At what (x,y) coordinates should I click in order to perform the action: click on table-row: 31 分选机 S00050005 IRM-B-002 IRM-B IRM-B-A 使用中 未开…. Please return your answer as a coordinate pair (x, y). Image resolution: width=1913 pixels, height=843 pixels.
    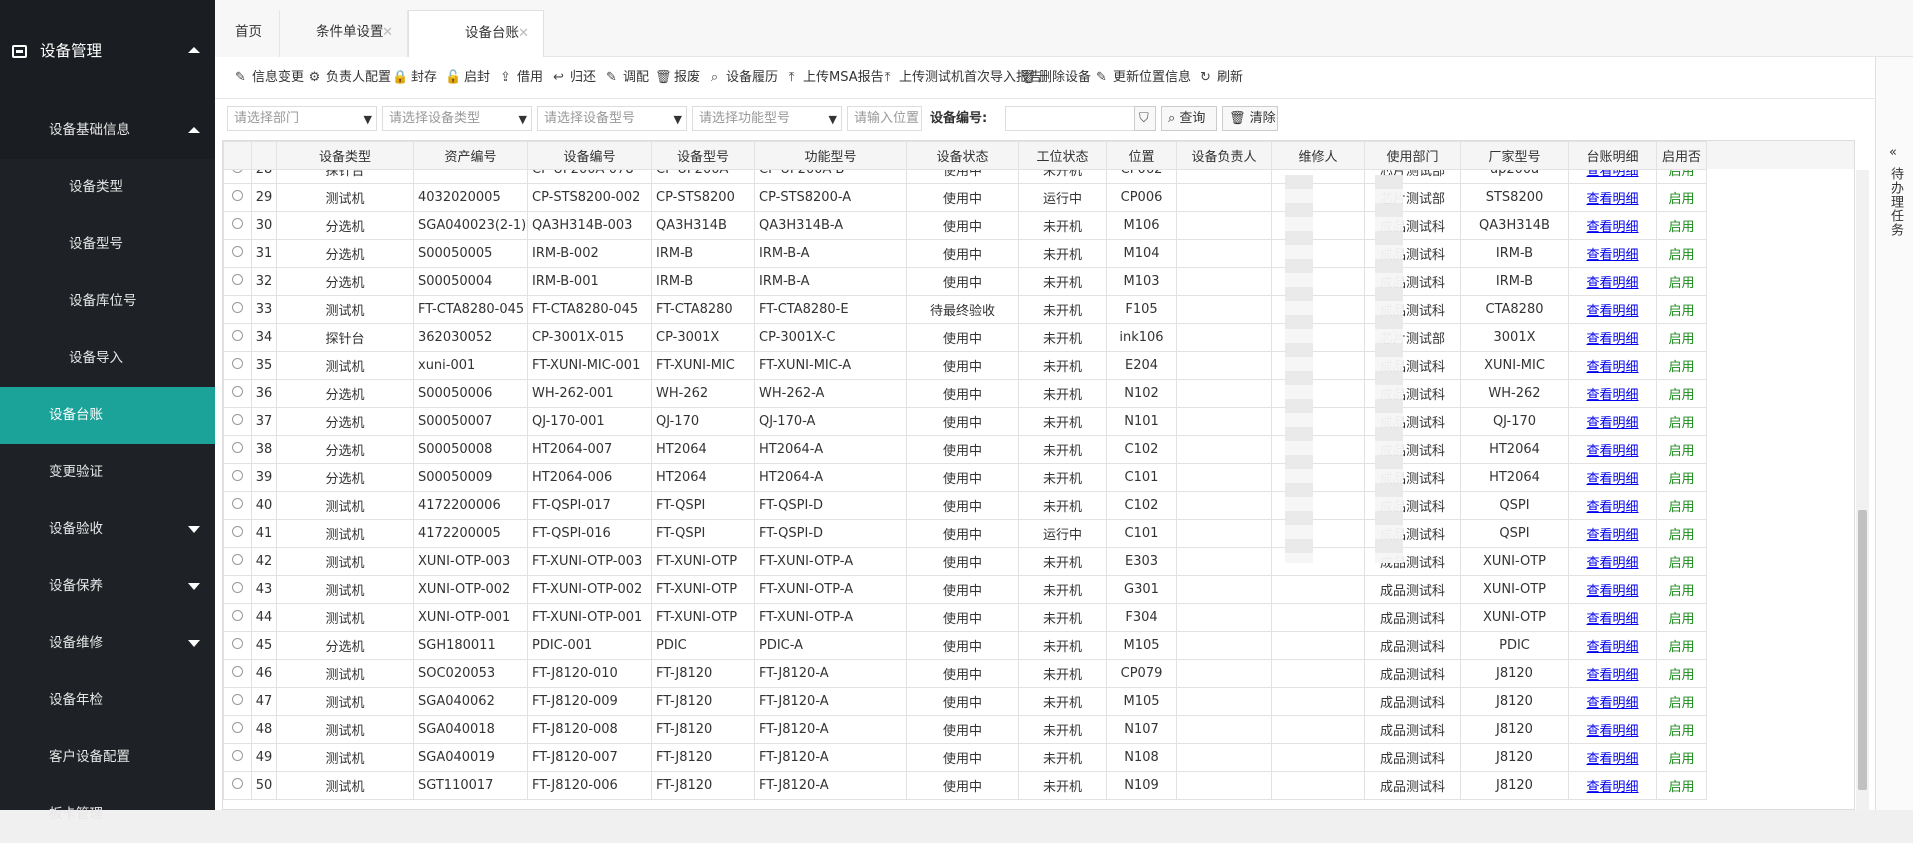
    Looking at the image, I should click on (965, 253).